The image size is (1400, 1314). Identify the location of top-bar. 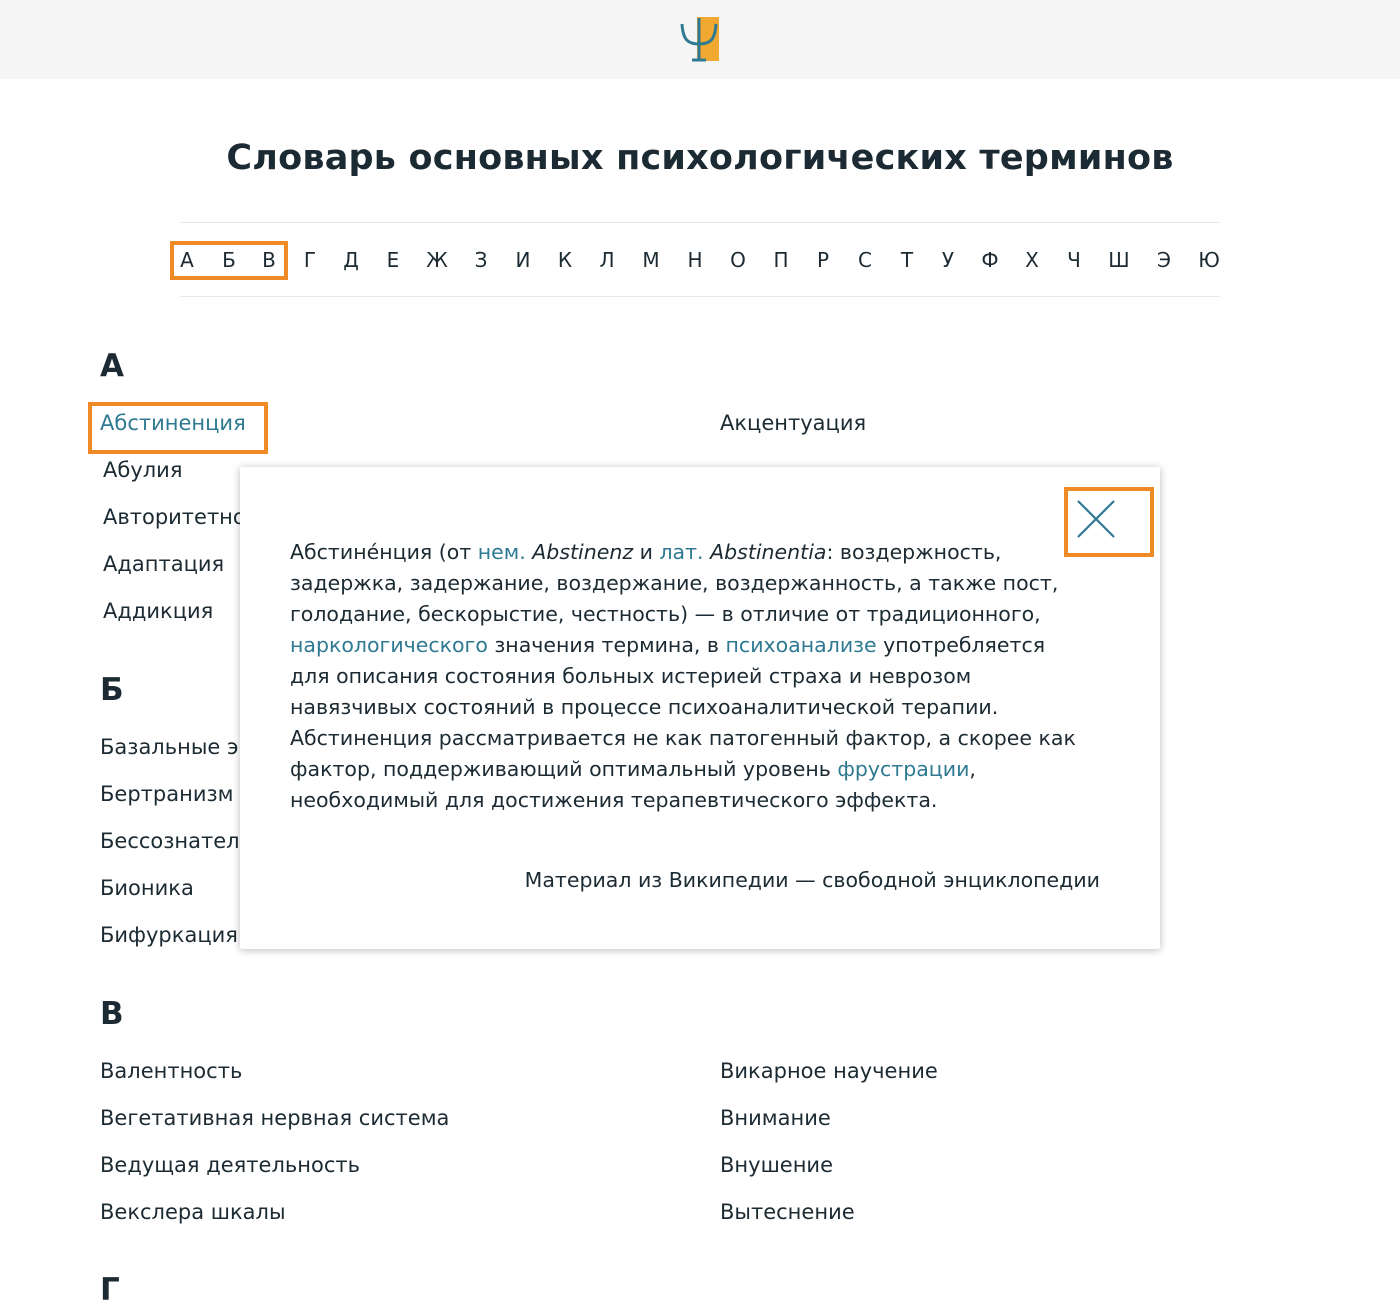
(700, 39).